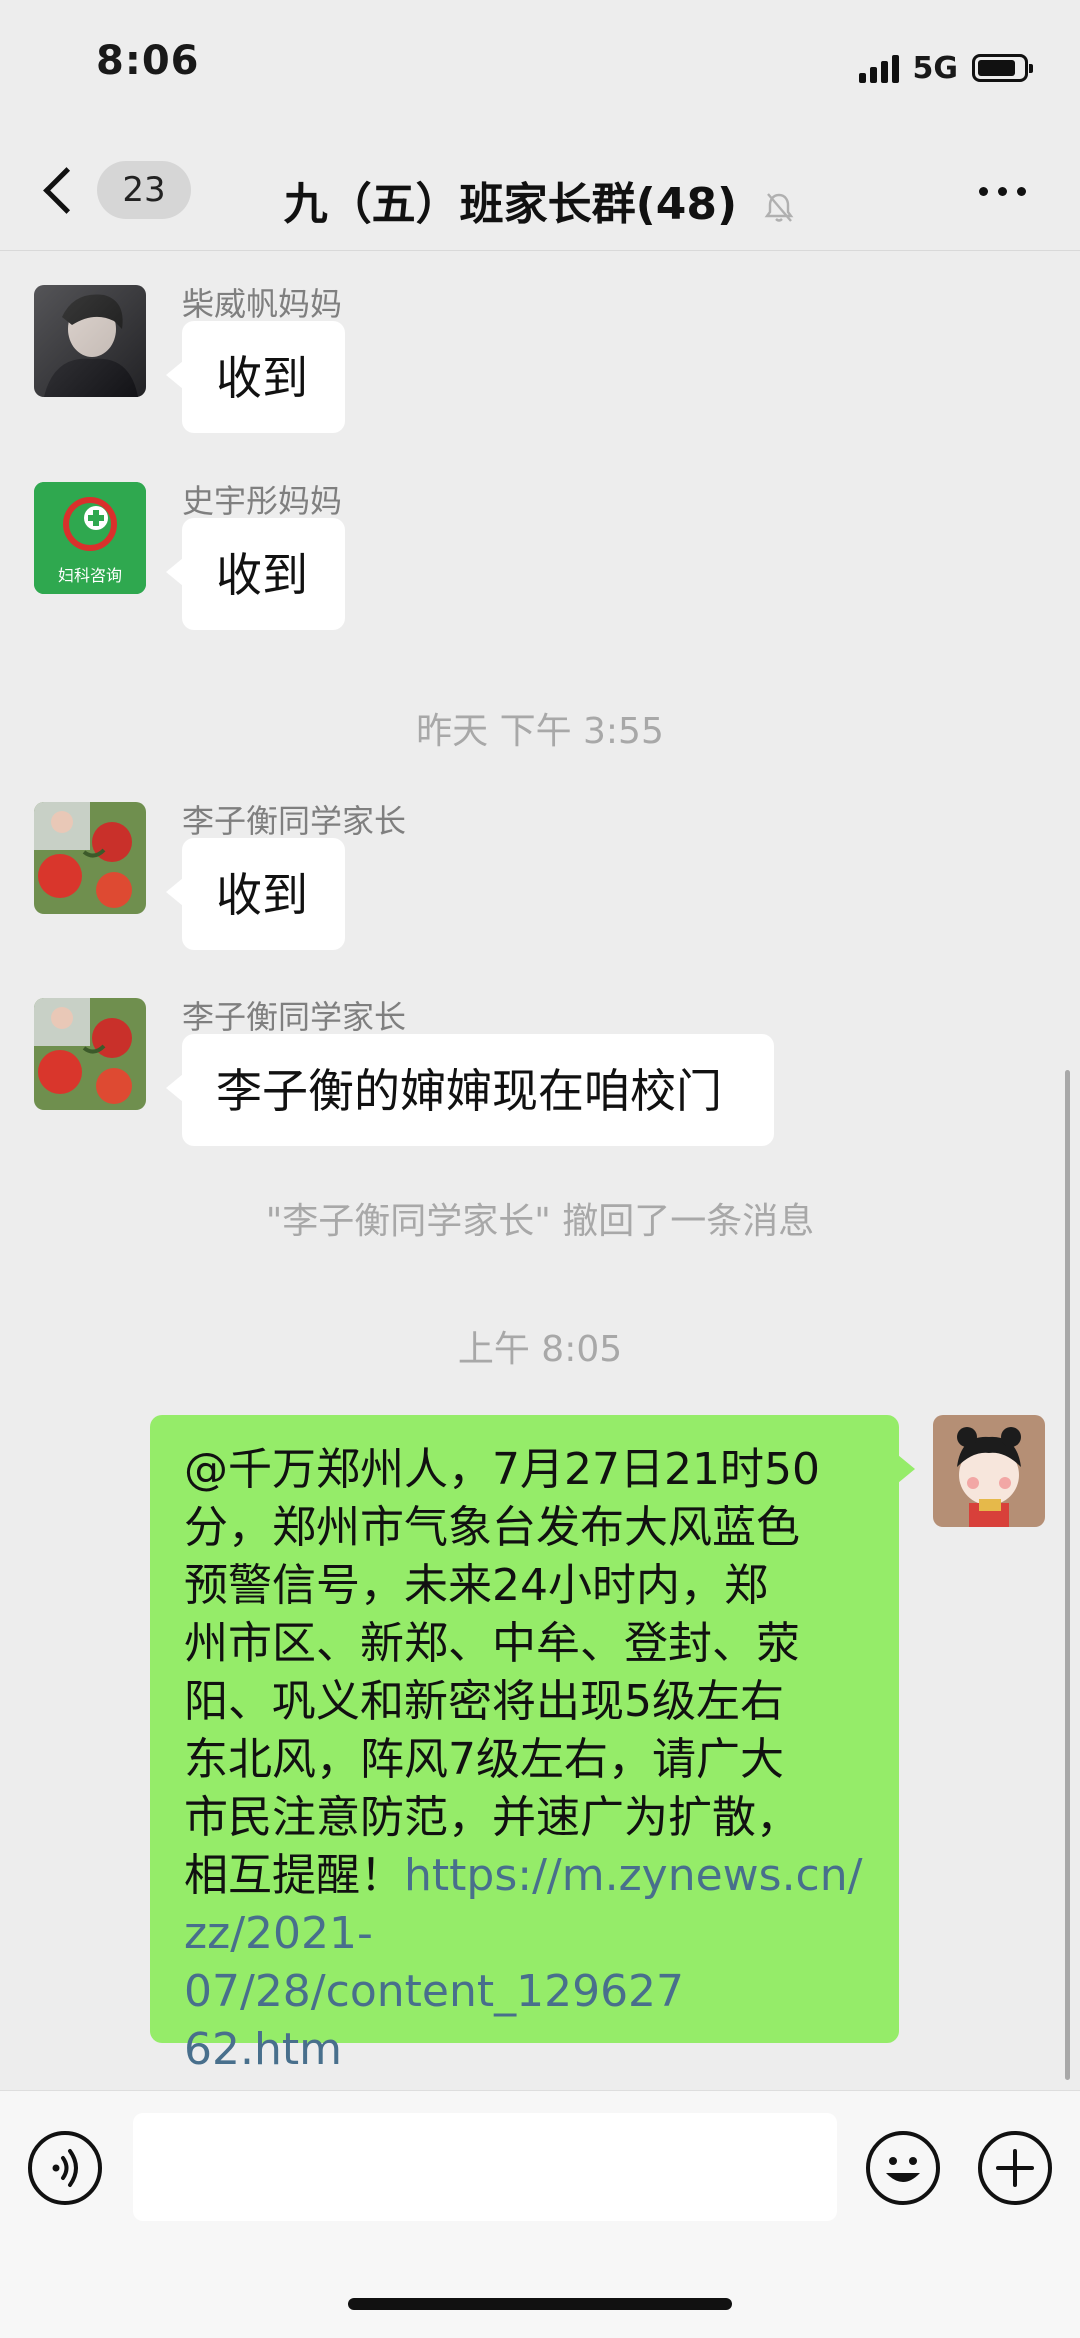 Image resolution: width=1080 pixels, height=2338 pixels. Describe the element at coordinates (996, 68) in the screenshot. I see `battery-level` at that location.